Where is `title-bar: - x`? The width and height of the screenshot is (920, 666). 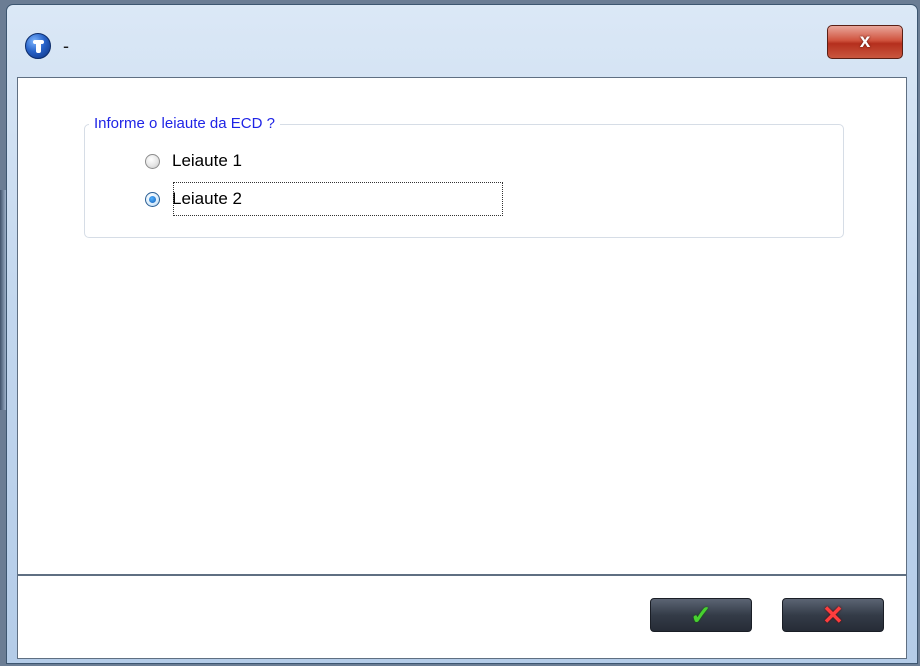 title-bar: - x is located at coordinates (462, 41).